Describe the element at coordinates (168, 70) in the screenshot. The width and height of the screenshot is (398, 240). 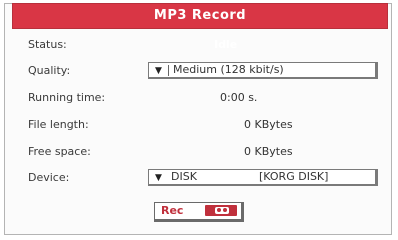
I see `dropdown-separator` at that location.